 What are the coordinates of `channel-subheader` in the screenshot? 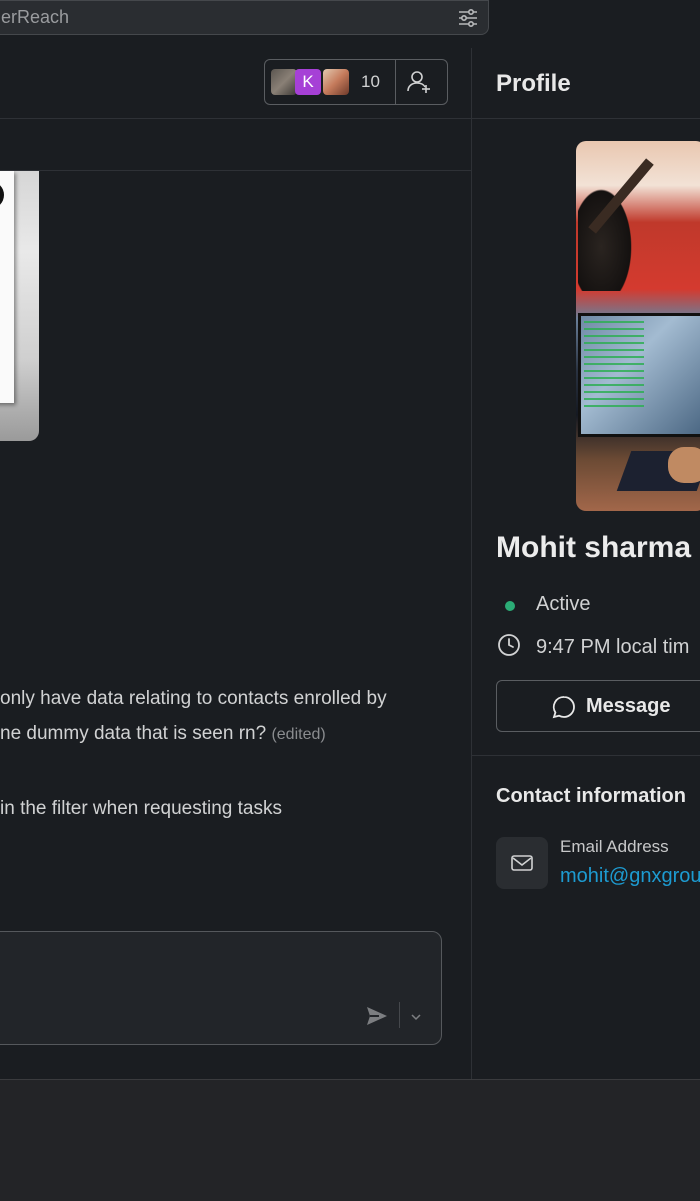 It's located at (235, 144).